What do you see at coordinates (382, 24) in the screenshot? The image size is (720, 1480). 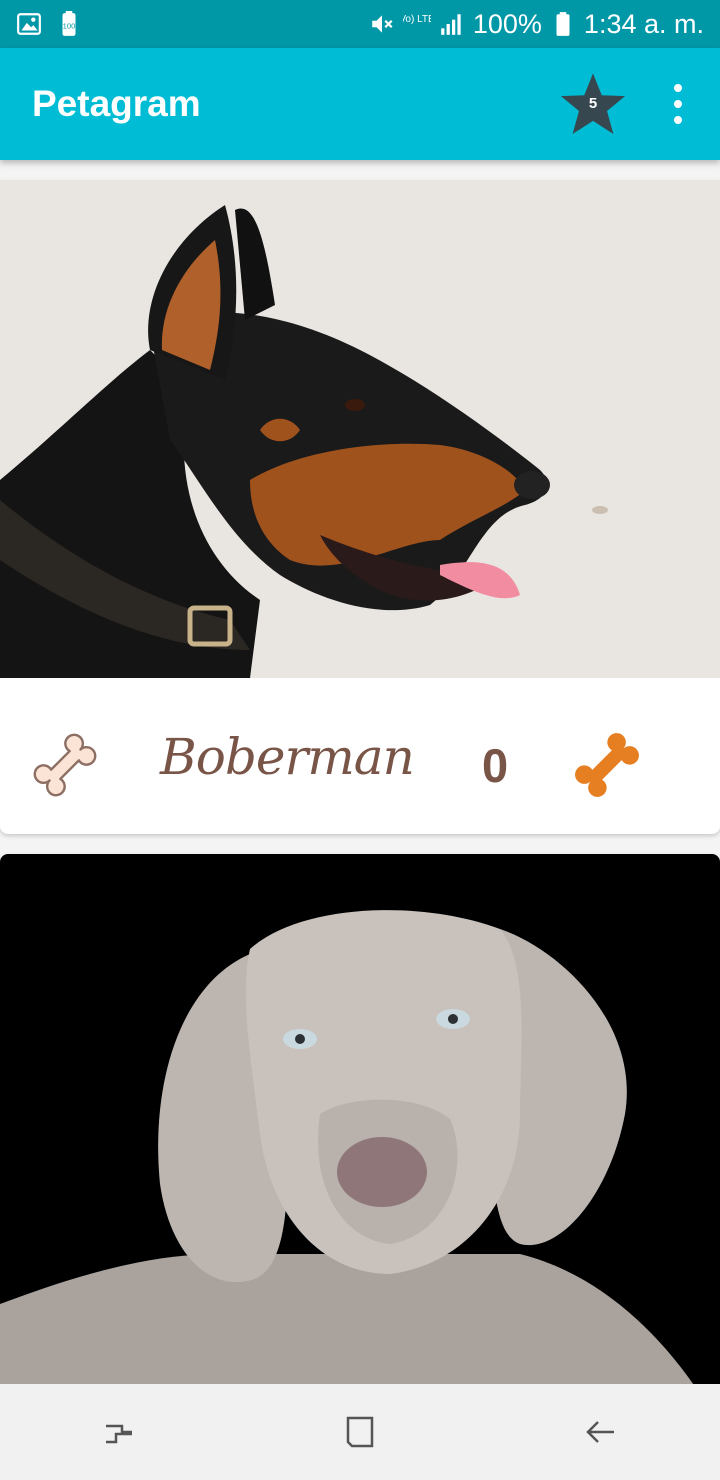 I see `mute-icon` at bounding box center [382, 24].